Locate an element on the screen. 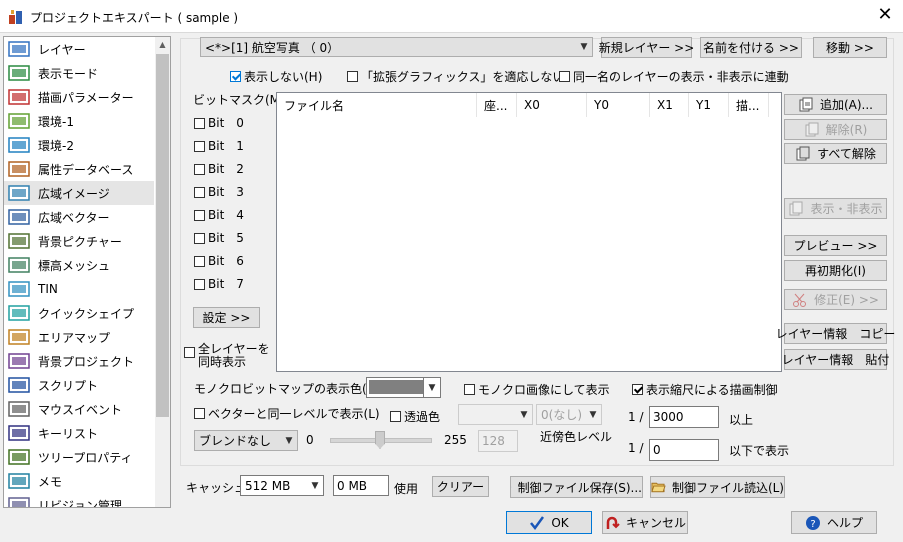  sidebar-item: 標高メッシュ is located at coordinates (79, 265).